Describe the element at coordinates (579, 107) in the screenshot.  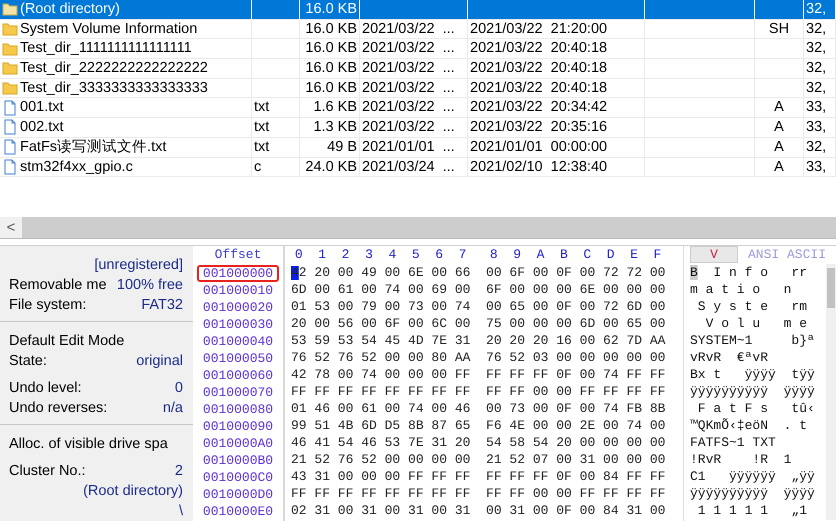
I see `modified-time: 20:34:42` at that location.